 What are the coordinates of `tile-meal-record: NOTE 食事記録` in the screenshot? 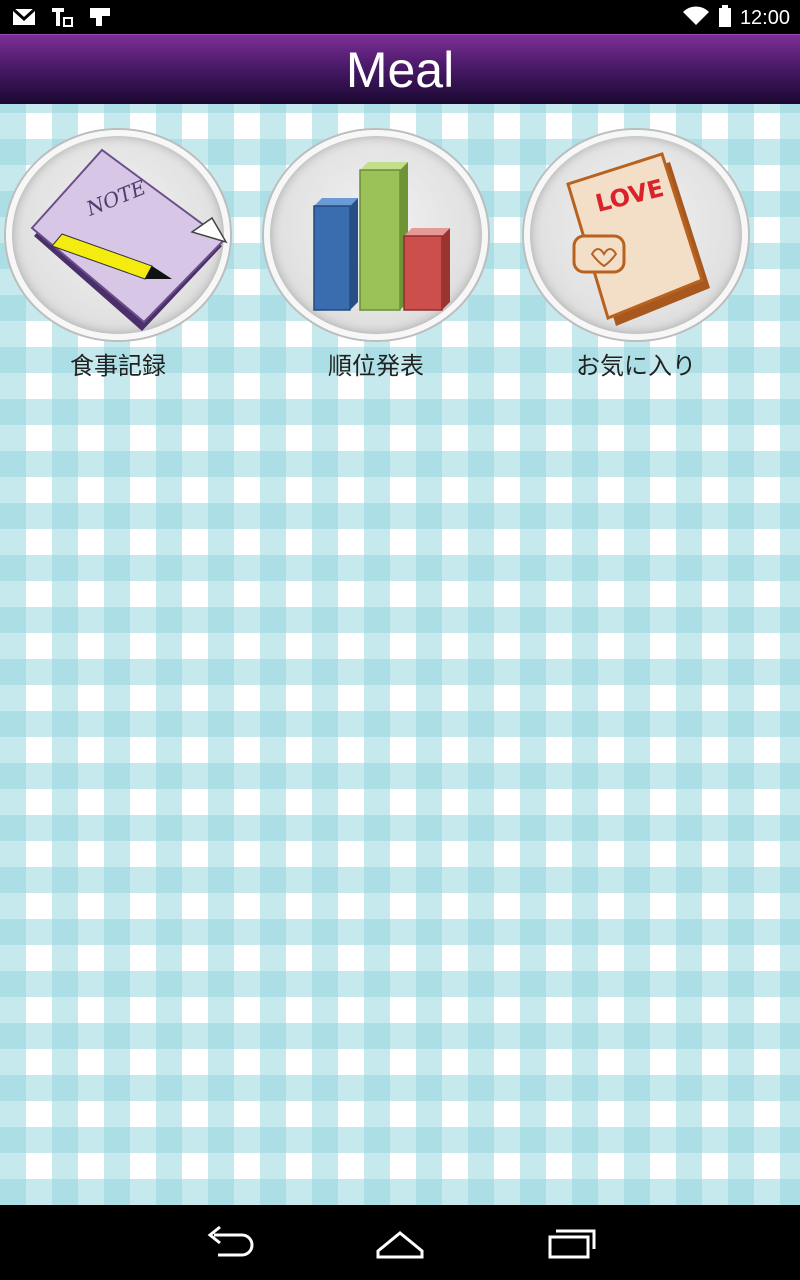 It's located at (118, 255).